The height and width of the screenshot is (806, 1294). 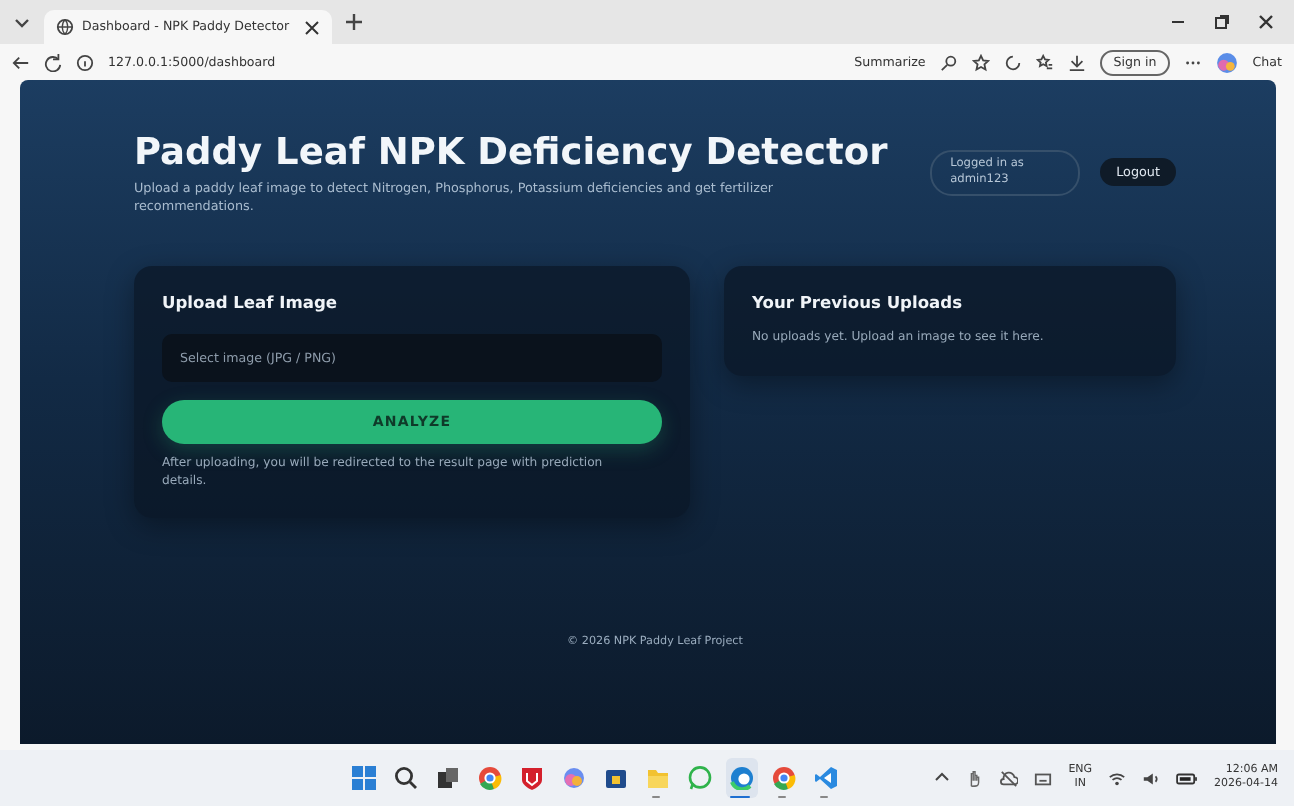 I want to click on whatsapp-icon, so click(x=700, y=778).